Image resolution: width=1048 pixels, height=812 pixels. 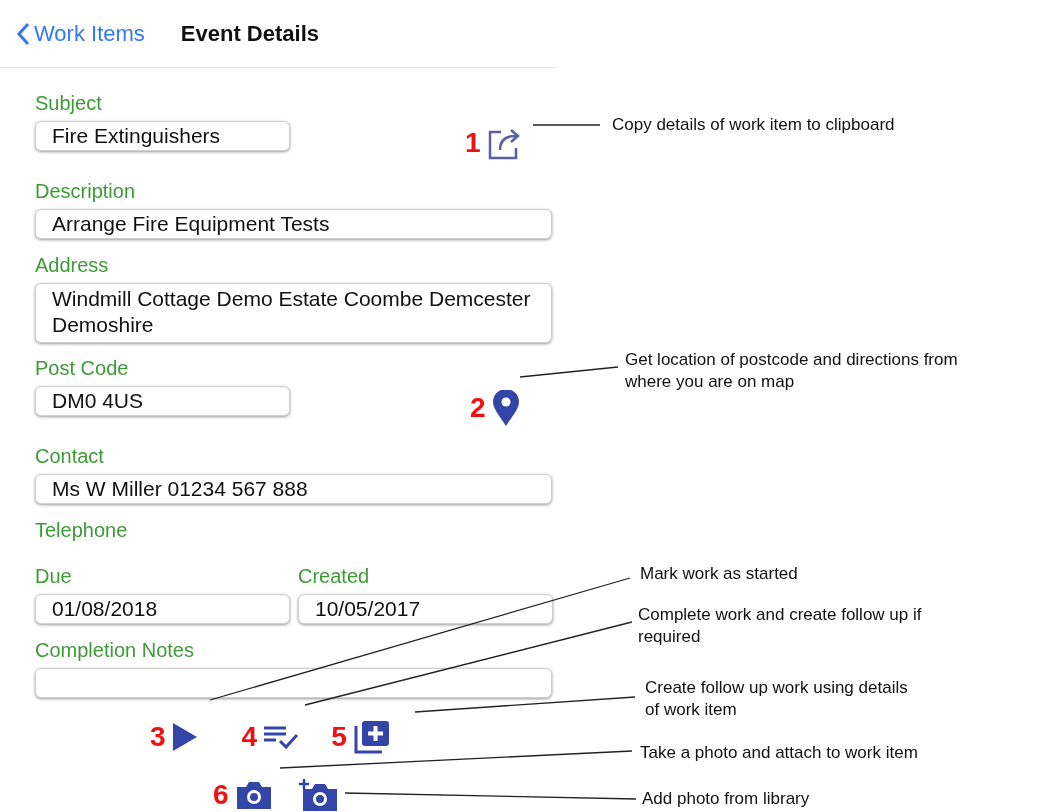 I want to click on text-field, so click(x=293, y=683).